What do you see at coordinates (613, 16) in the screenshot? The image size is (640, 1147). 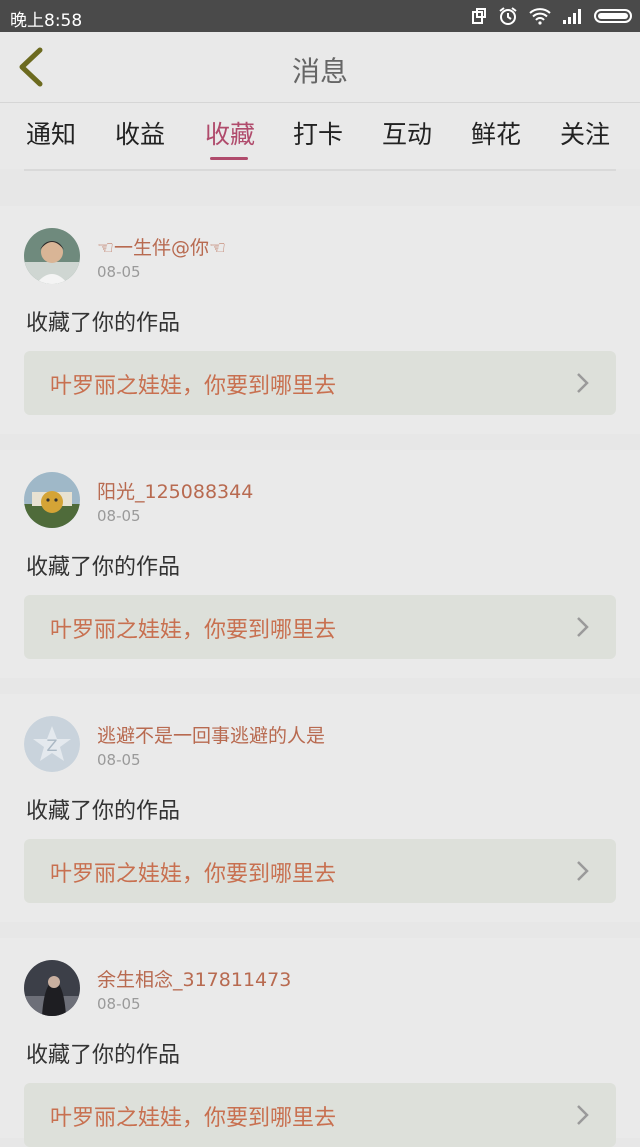 I see `battery-icon` at bounding box center [613, 16].